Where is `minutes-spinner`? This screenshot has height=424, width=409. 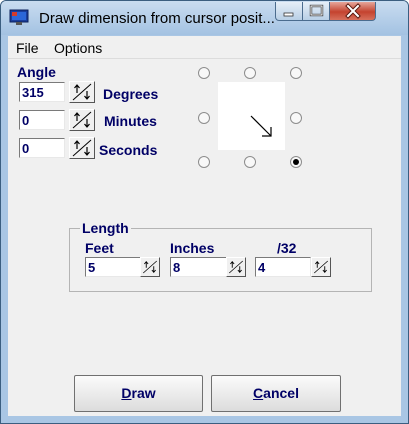
minutes-spinner is located at coordinates (82, 120).